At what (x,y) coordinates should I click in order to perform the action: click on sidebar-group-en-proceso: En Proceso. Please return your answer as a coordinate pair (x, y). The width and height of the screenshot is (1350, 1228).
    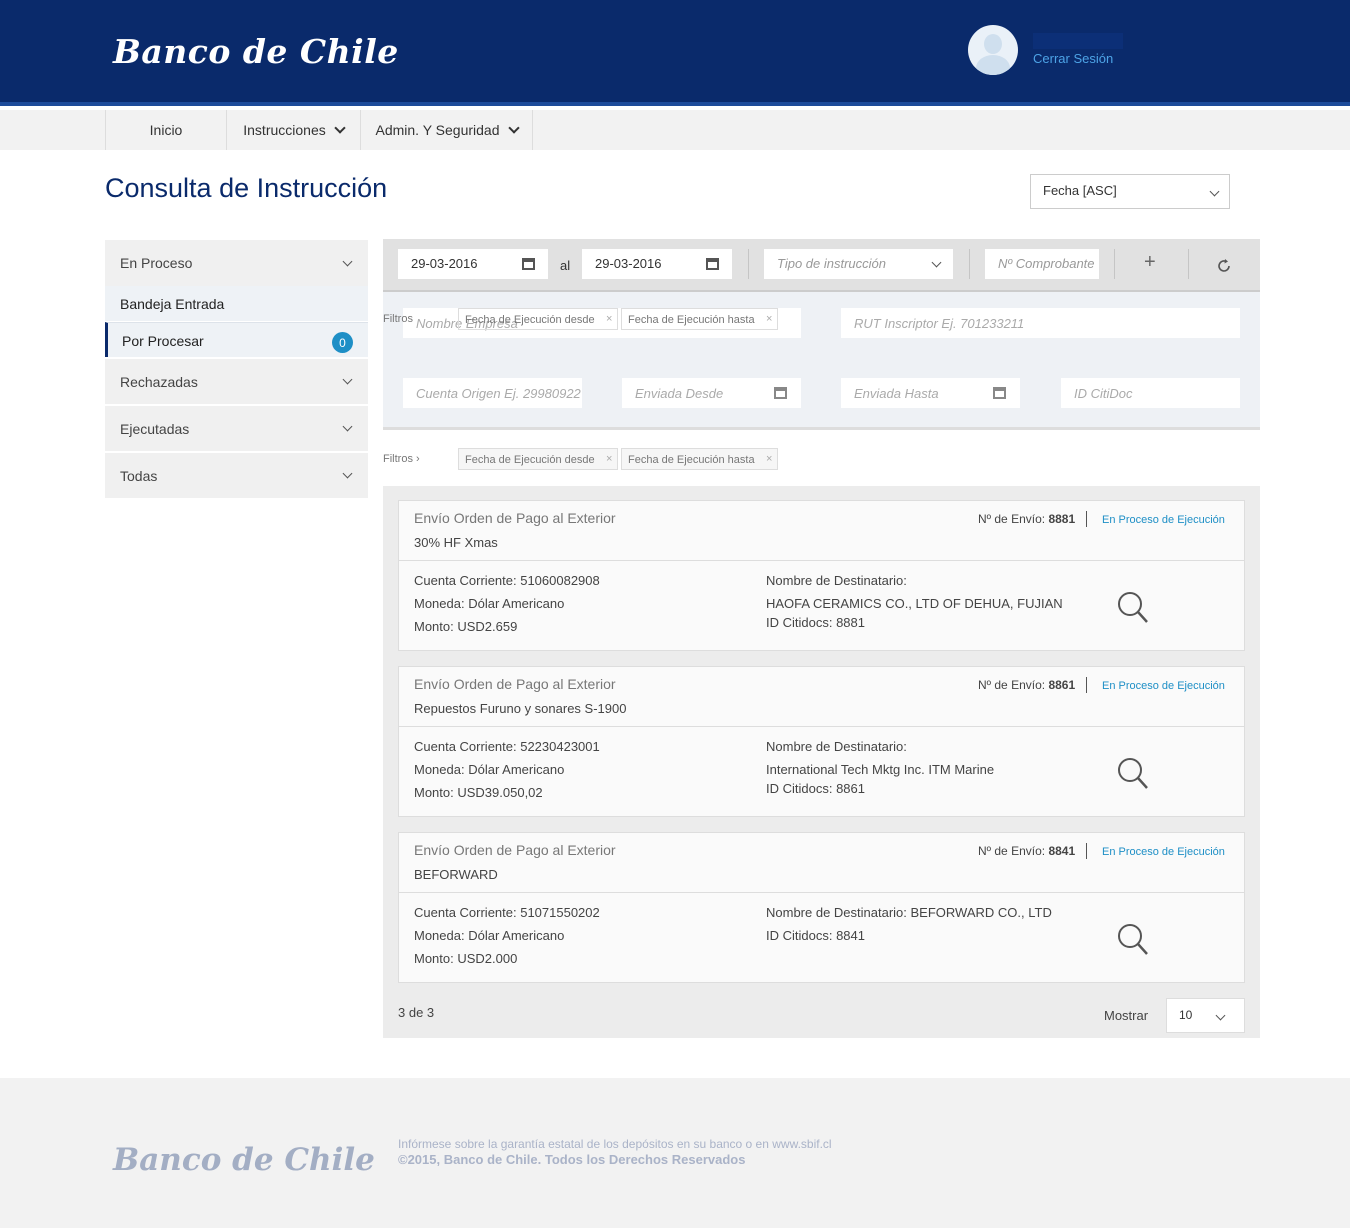
    Looking at the image, I should click on (236, 263).